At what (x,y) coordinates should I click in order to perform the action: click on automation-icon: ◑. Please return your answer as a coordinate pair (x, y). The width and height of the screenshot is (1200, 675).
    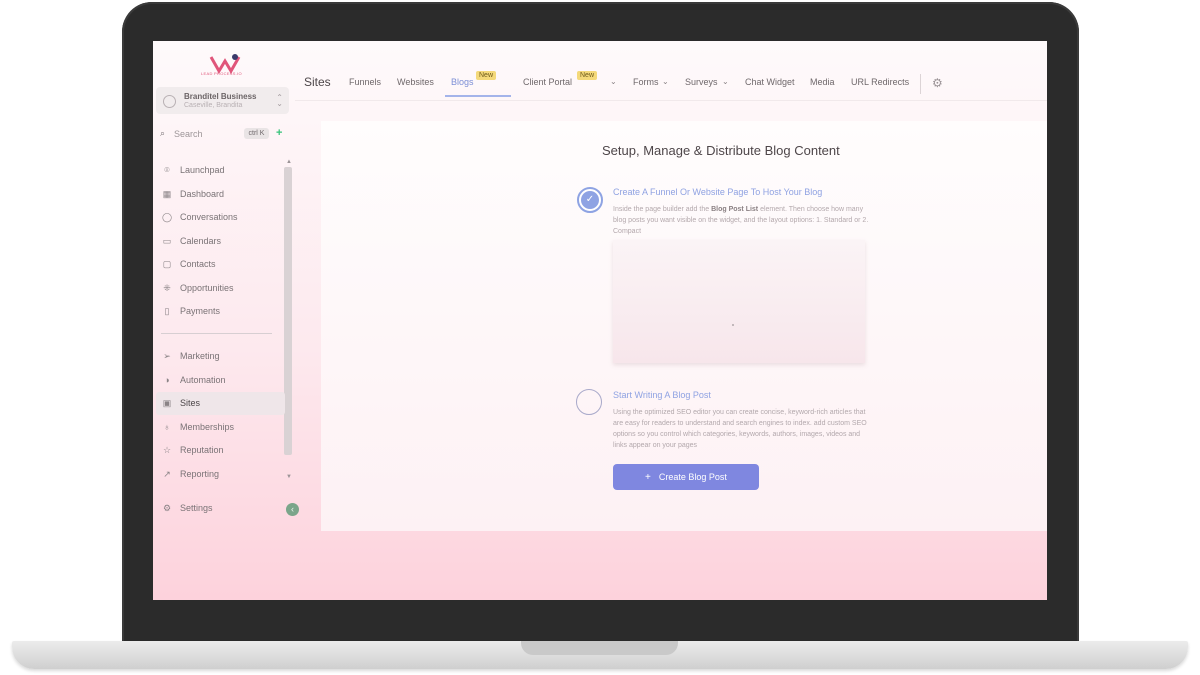
    Looking at the image, I should click on (167, 380).